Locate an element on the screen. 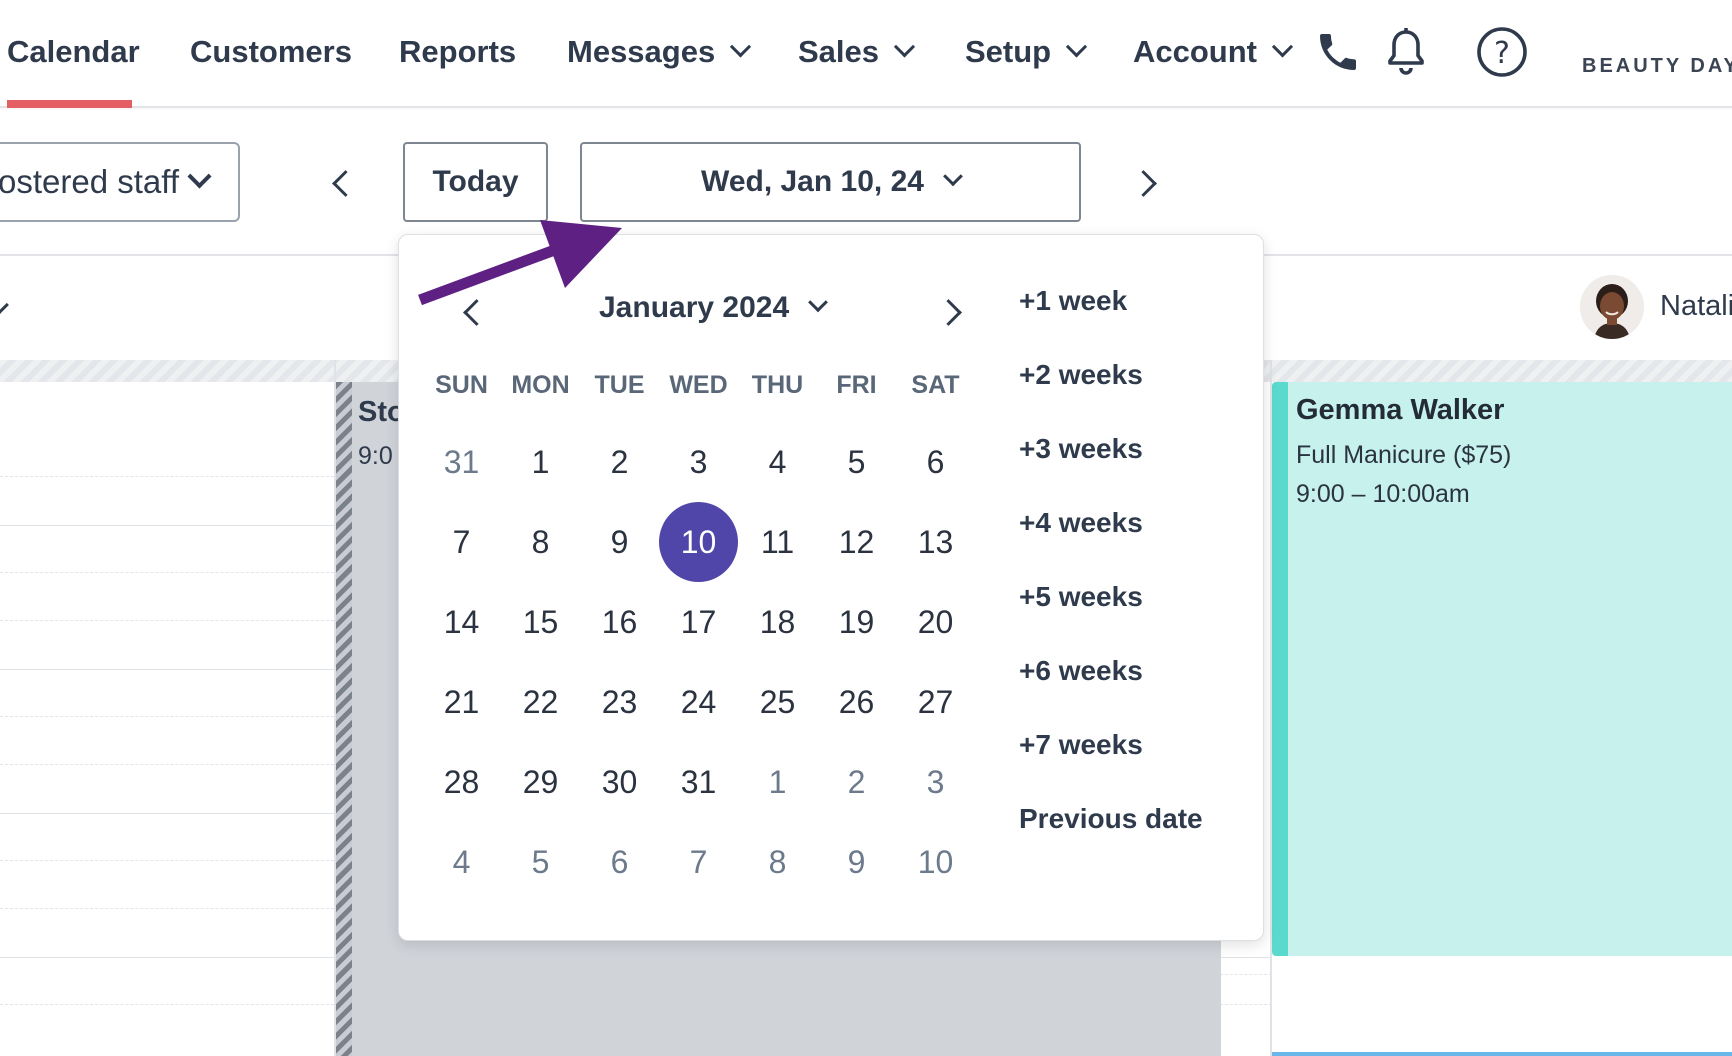  day-number: 9 is located at coordinates (856, 861).